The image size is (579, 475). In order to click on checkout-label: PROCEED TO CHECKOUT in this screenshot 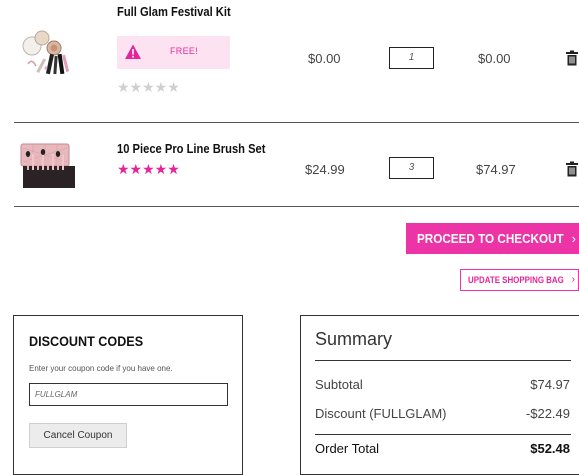, I will do `click(490, 238)`.